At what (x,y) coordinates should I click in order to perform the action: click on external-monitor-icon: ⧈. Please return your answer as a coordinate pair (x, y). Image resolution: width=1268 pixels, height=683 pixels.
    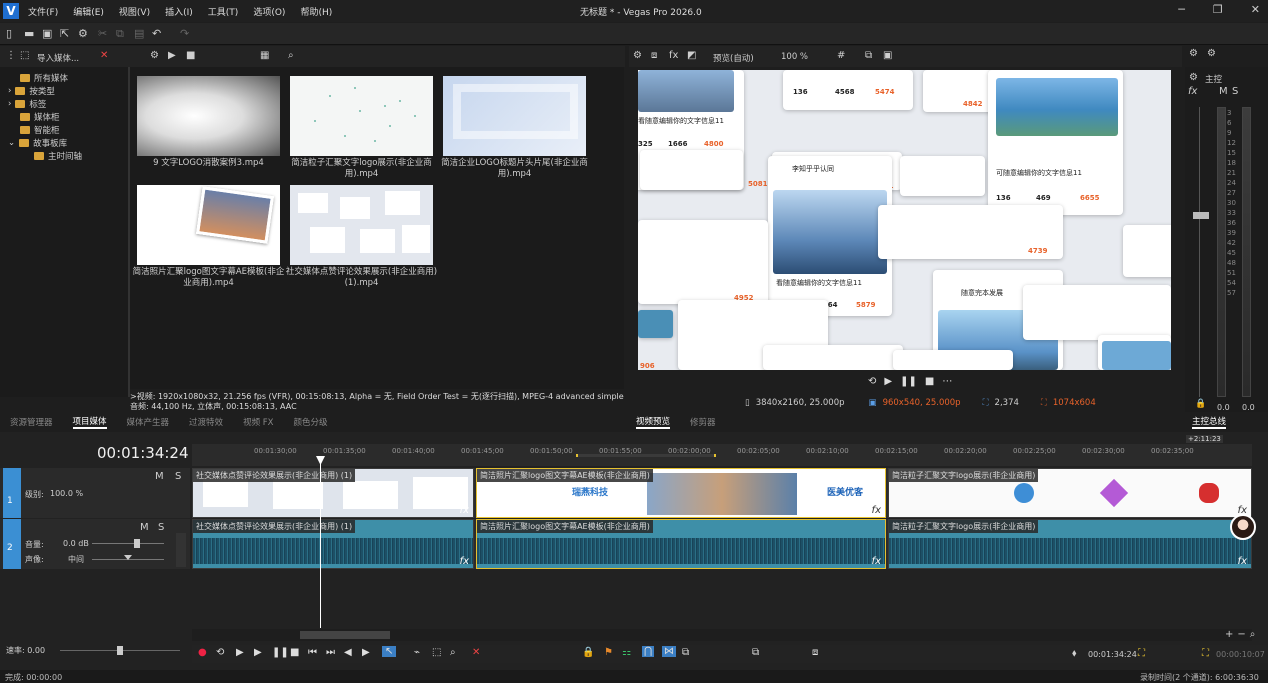
    Looking at the image, I should click on (654, 55).